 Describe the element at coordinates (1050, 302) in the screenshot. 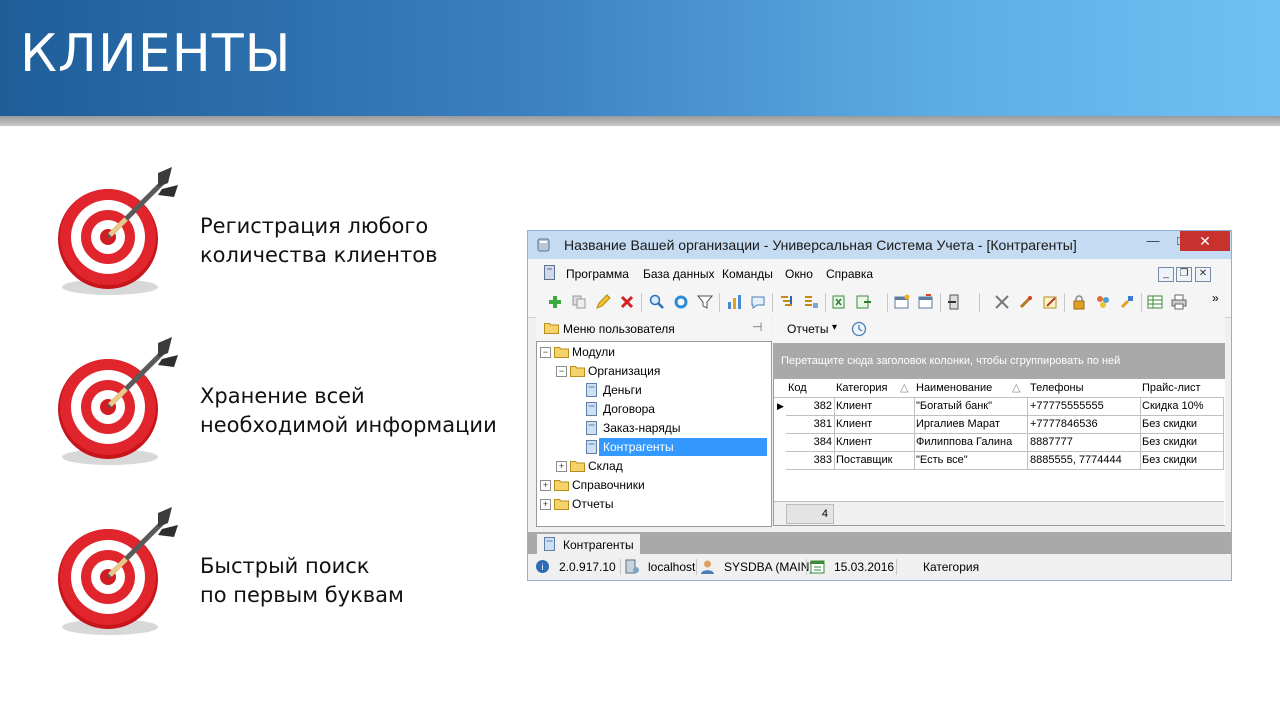

I see `notes-icon` at that location.